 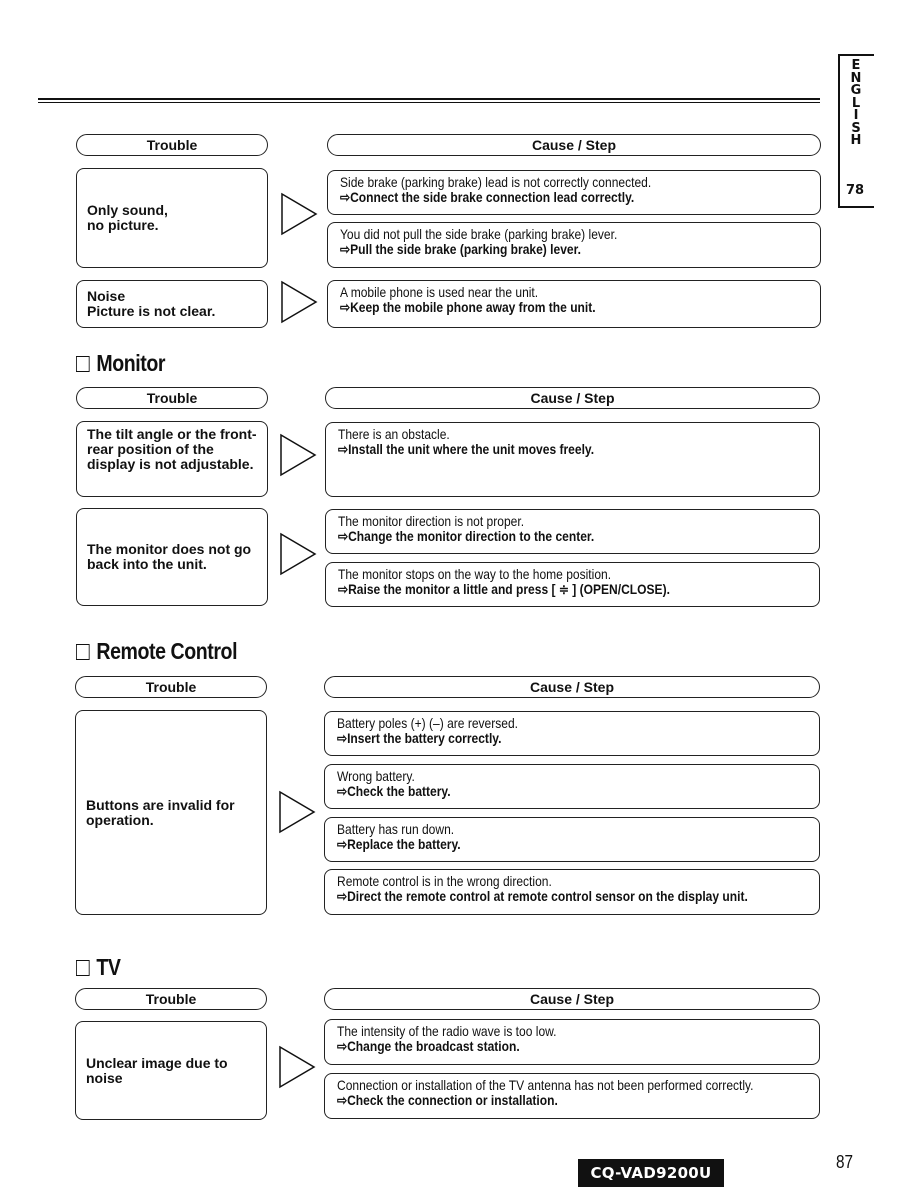 I want to click on cause-text: There is an obstacle., so click(x=394, y=434).